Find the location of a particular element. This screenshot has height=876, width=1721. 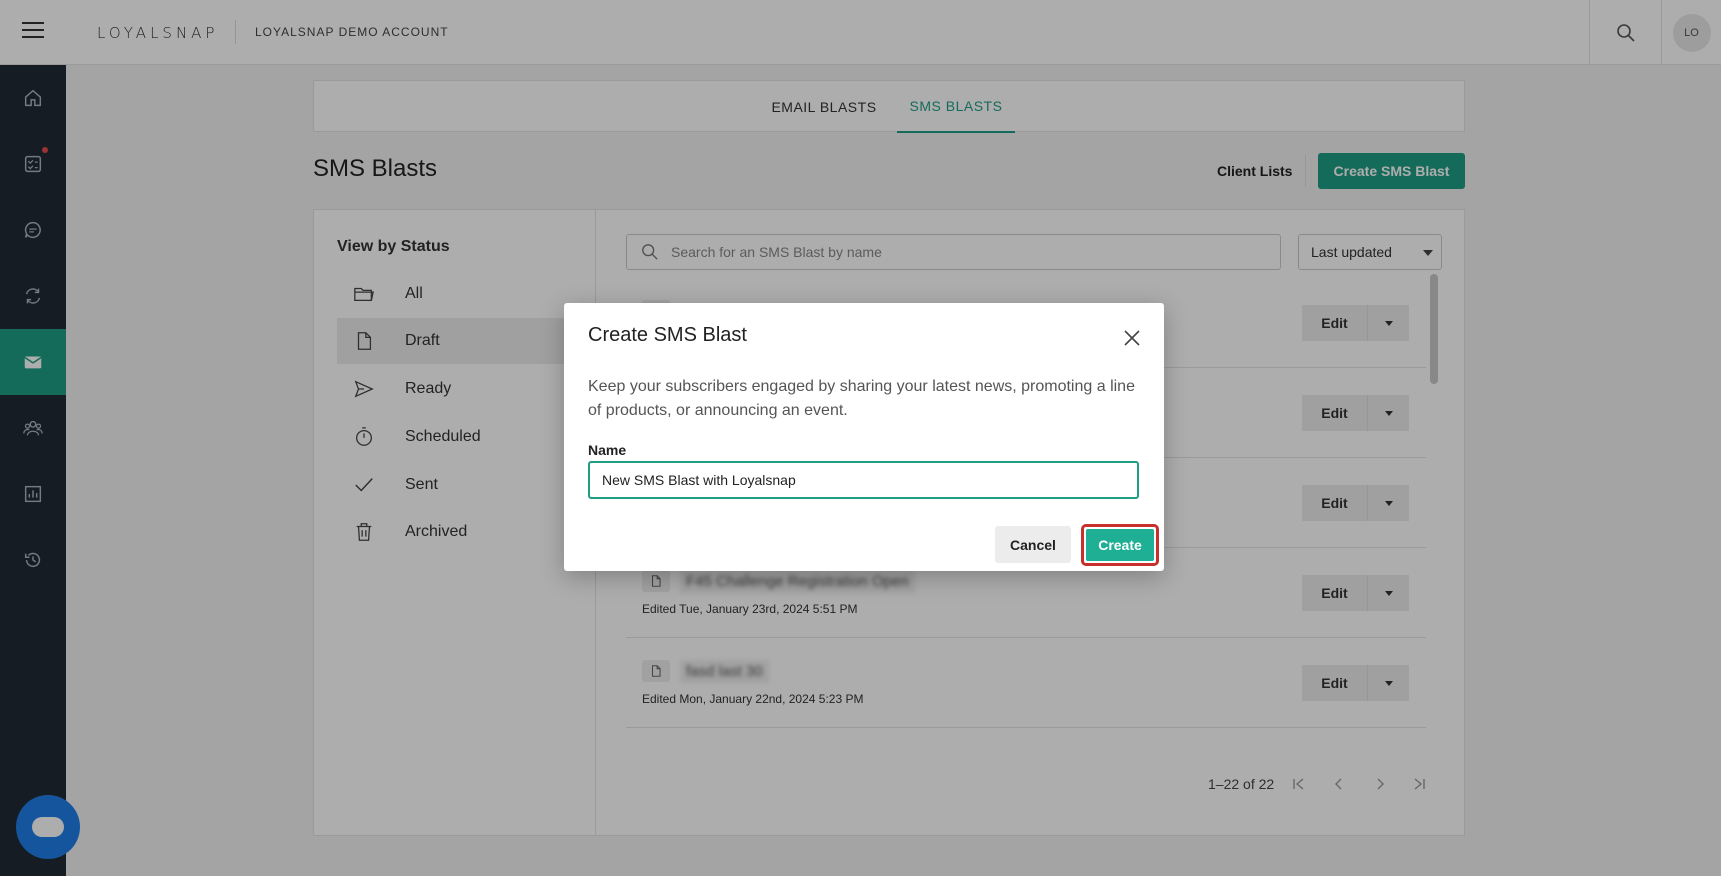

create-button-label: Create is located at coordinates (1120, 545).